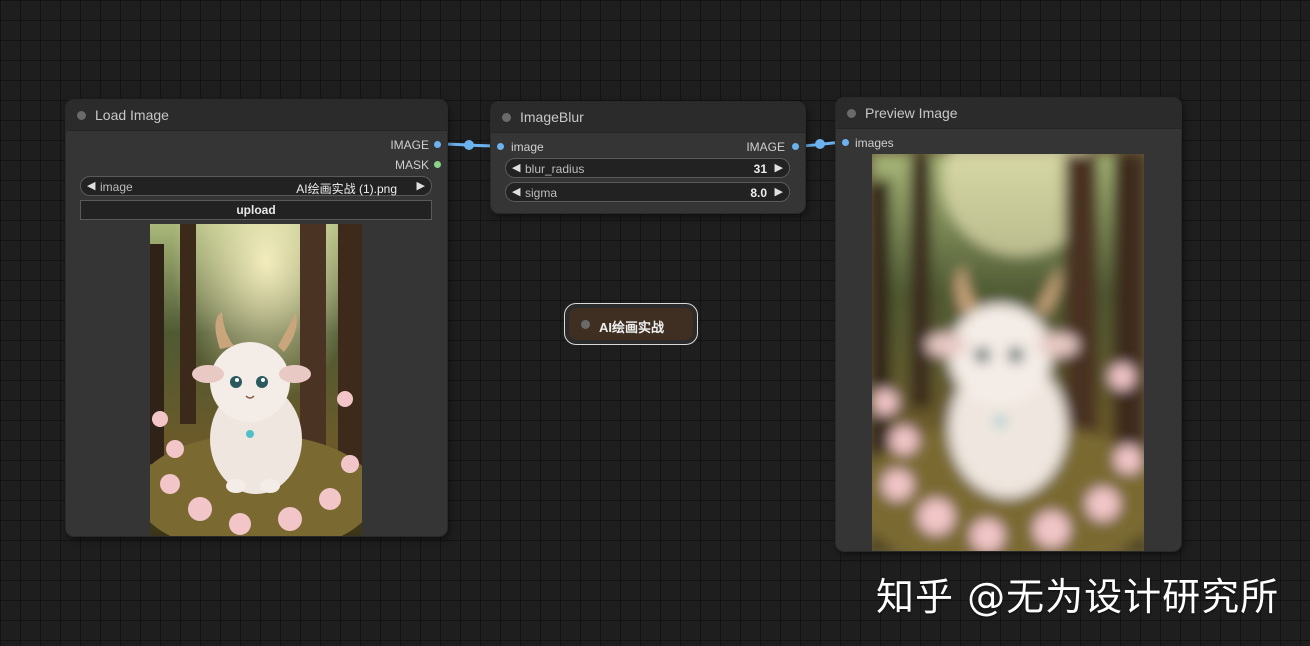 This screenshot has height=646, width=1310. What do you see at coordinates (1078, 597) in the screenshot?
I see `watermark-text: 知乎 @无为设计研究所` at bounding box center [1078, 597].